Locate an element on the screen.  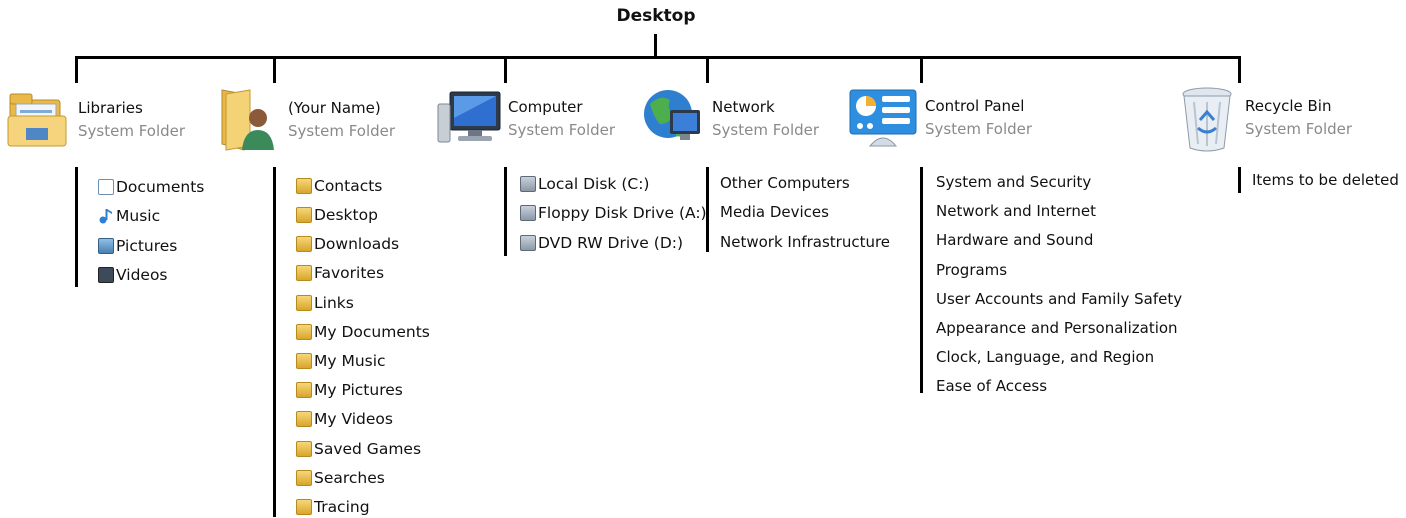
favorites-folder-icon is located at coordinates (304, 273).